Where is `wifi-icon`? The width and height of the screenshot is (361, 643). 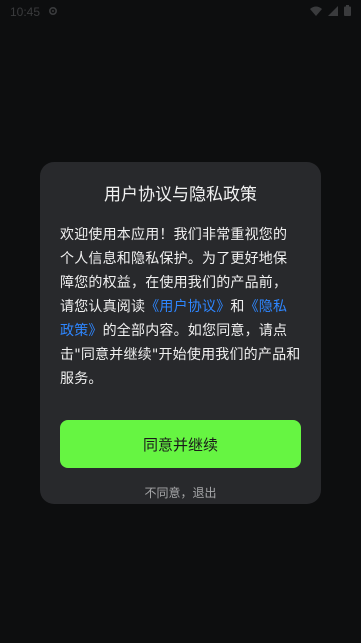
wifi-icon is located at coordinates (316, 12).